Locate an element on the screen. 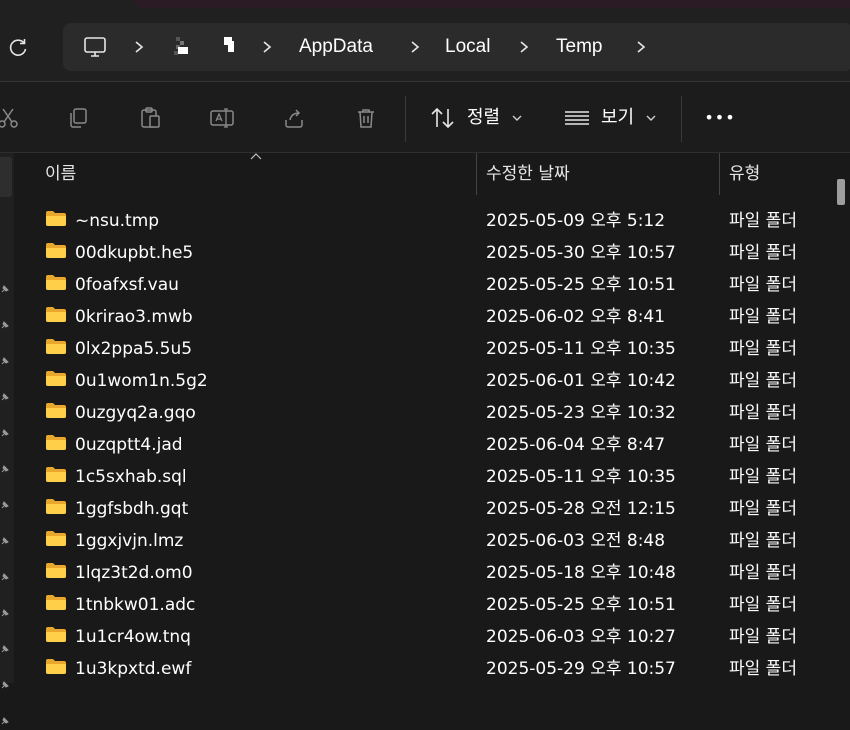 Image resolution: width=850 pixels, height=730 pixels. sort-button: 정렬 is located at coordinates (476, 117).